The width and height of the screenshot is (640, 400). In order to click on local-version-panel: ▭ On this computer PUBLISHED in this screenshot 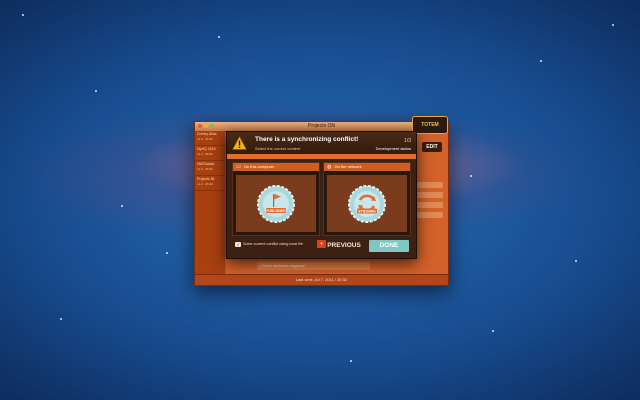, I will do `click(276, 199)`.